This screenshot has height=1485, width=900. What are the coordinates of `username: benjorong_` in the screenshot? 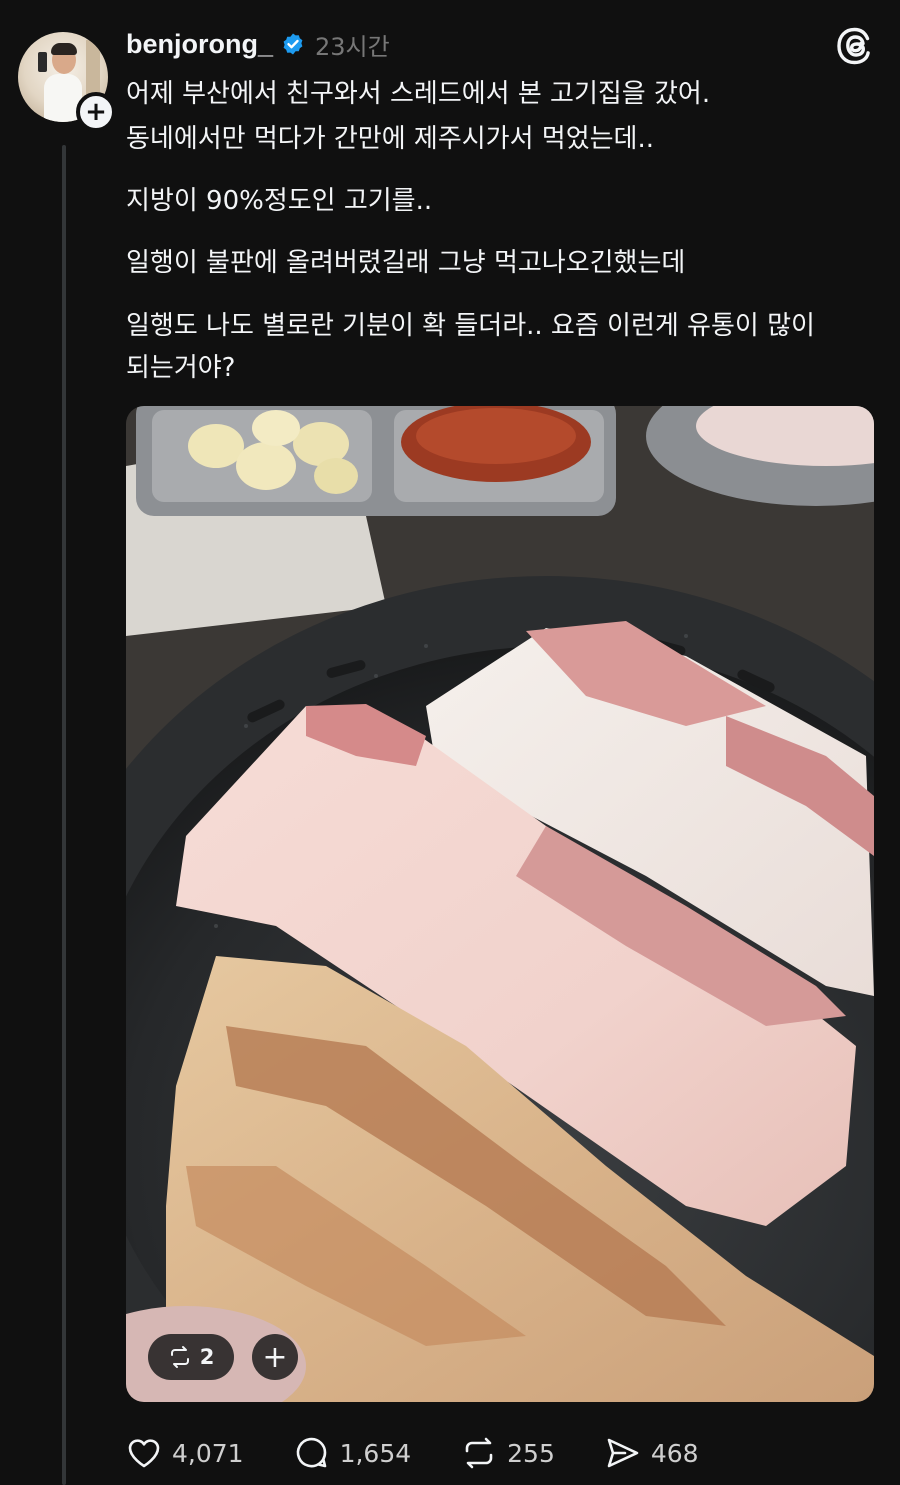 It's located at (199, 44).